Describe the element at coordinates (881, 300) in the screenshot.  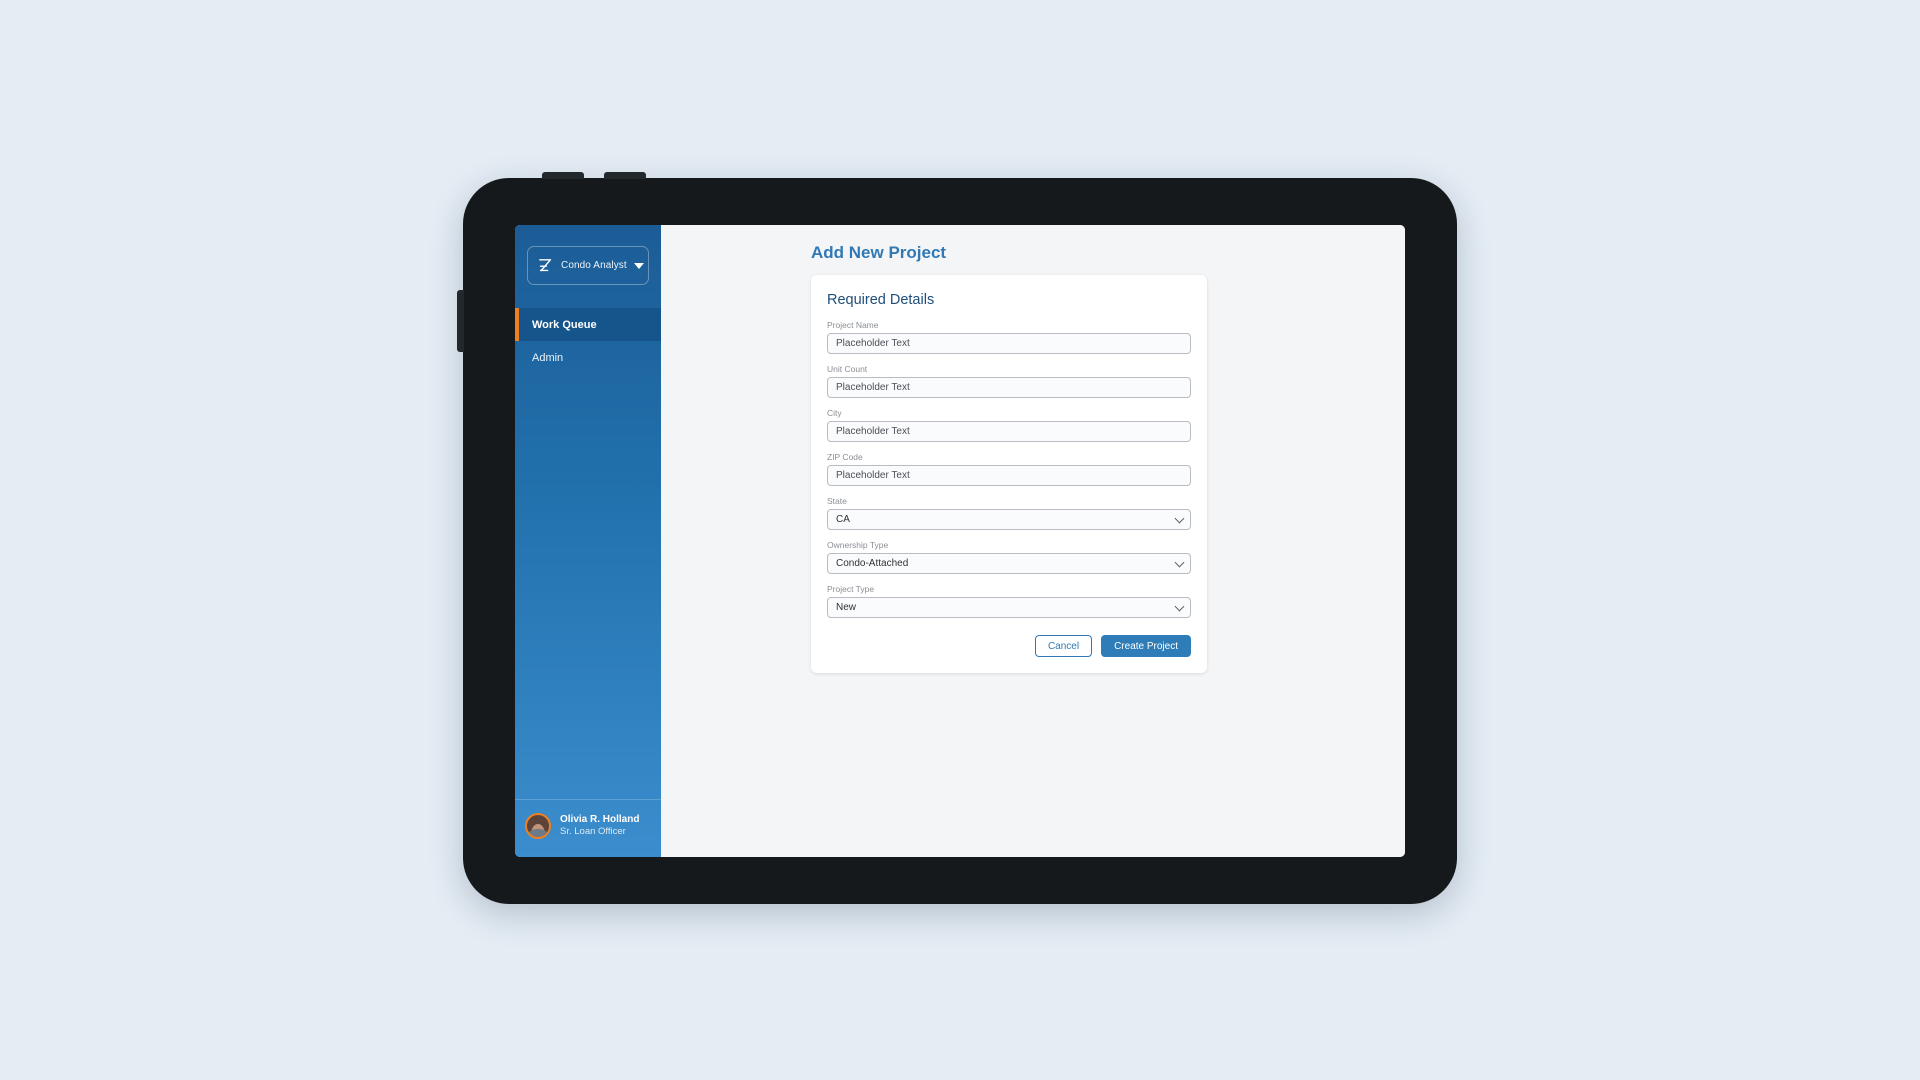
I see `card-heading: Required Details` at that location.